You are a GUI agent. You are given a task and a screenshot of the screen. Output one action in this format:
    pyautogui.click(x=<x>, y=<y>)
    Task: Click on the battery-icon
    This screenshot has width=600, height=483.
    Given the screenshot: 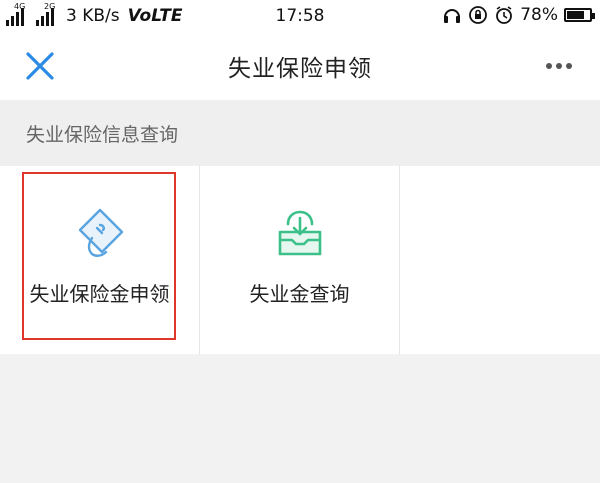 What is the action you would take?
    pyautogui.click(x=579, y=15)
    